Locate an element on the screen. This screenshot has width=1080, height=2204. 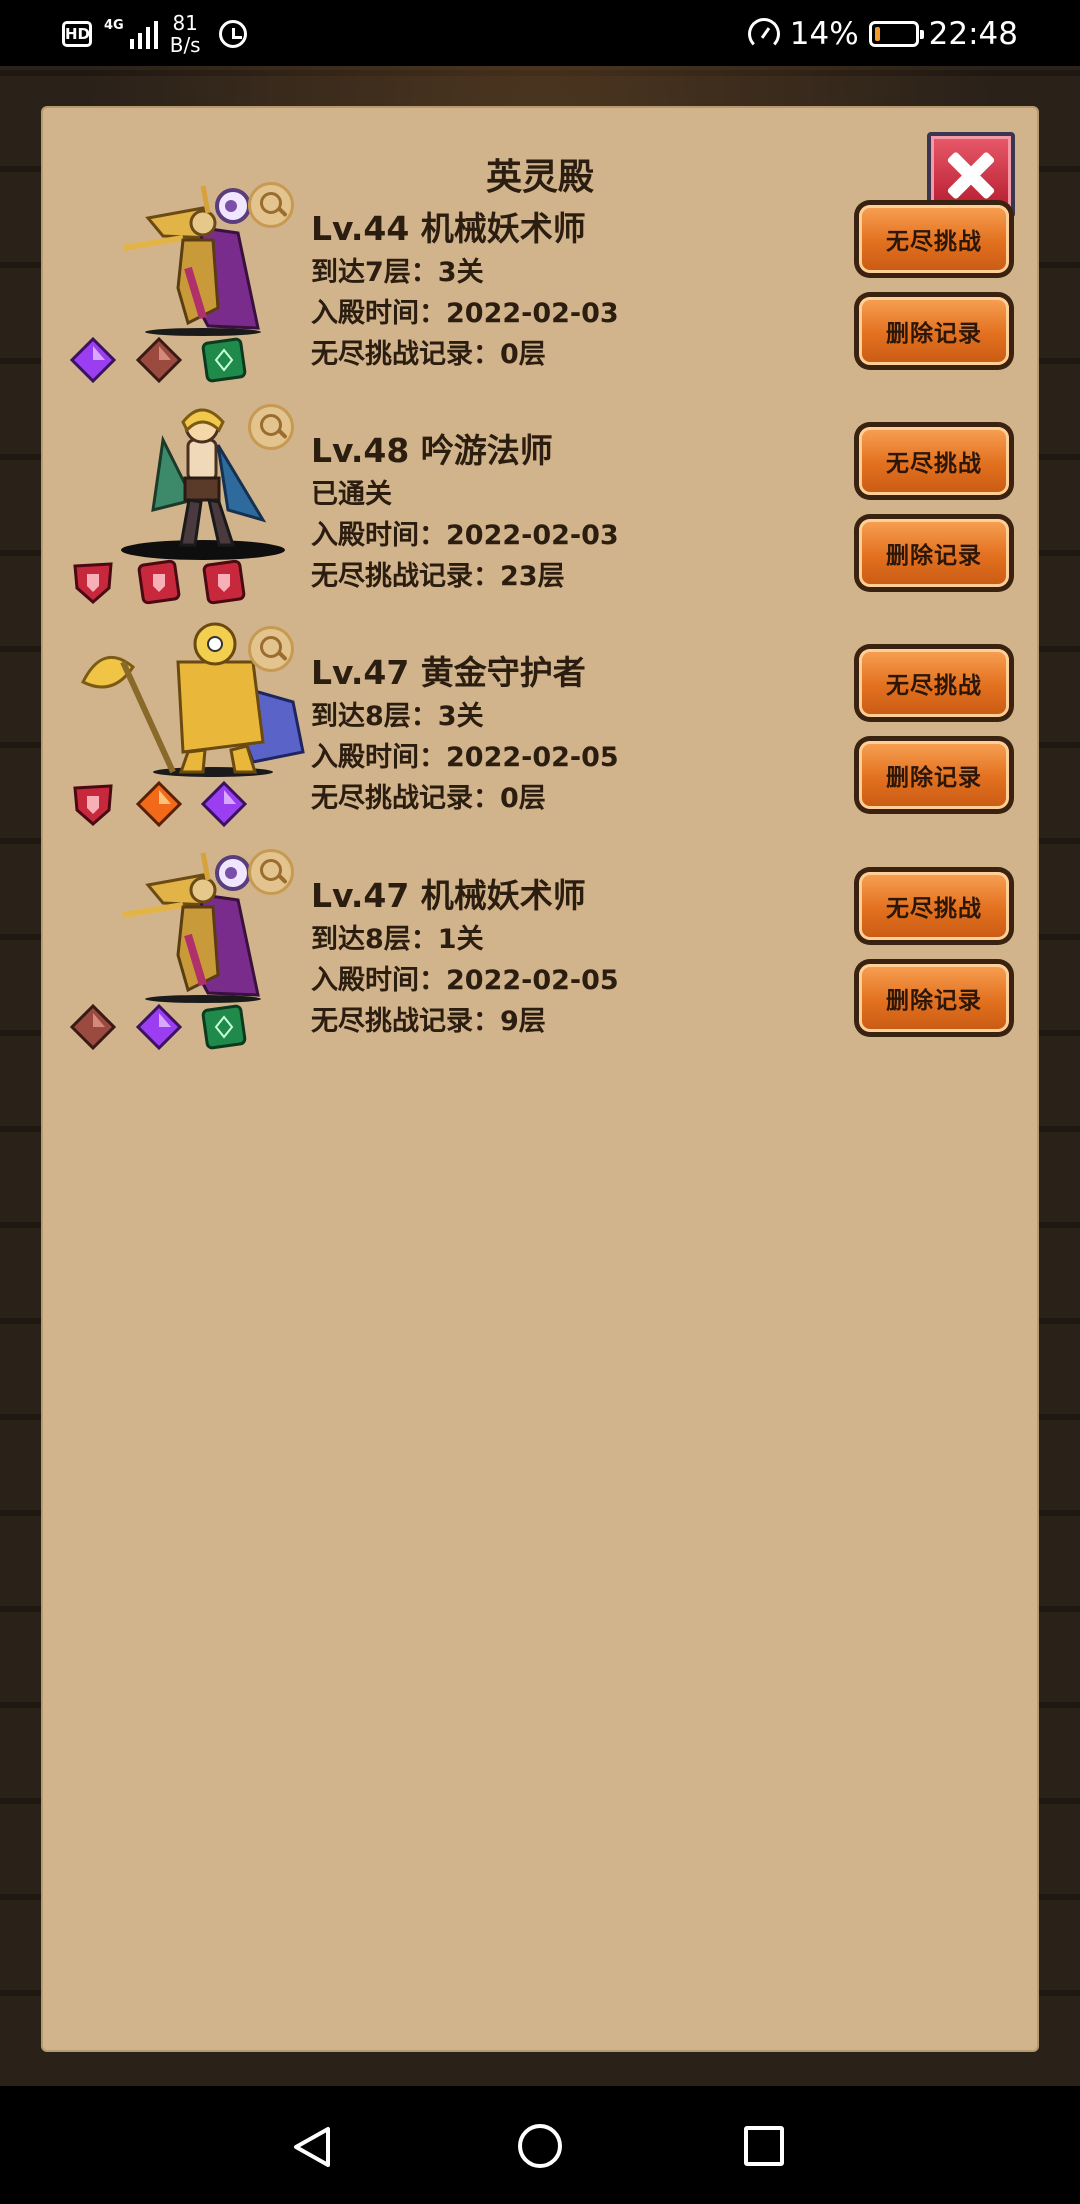
signal-icon: 4G is located at coordinates (131, 34).